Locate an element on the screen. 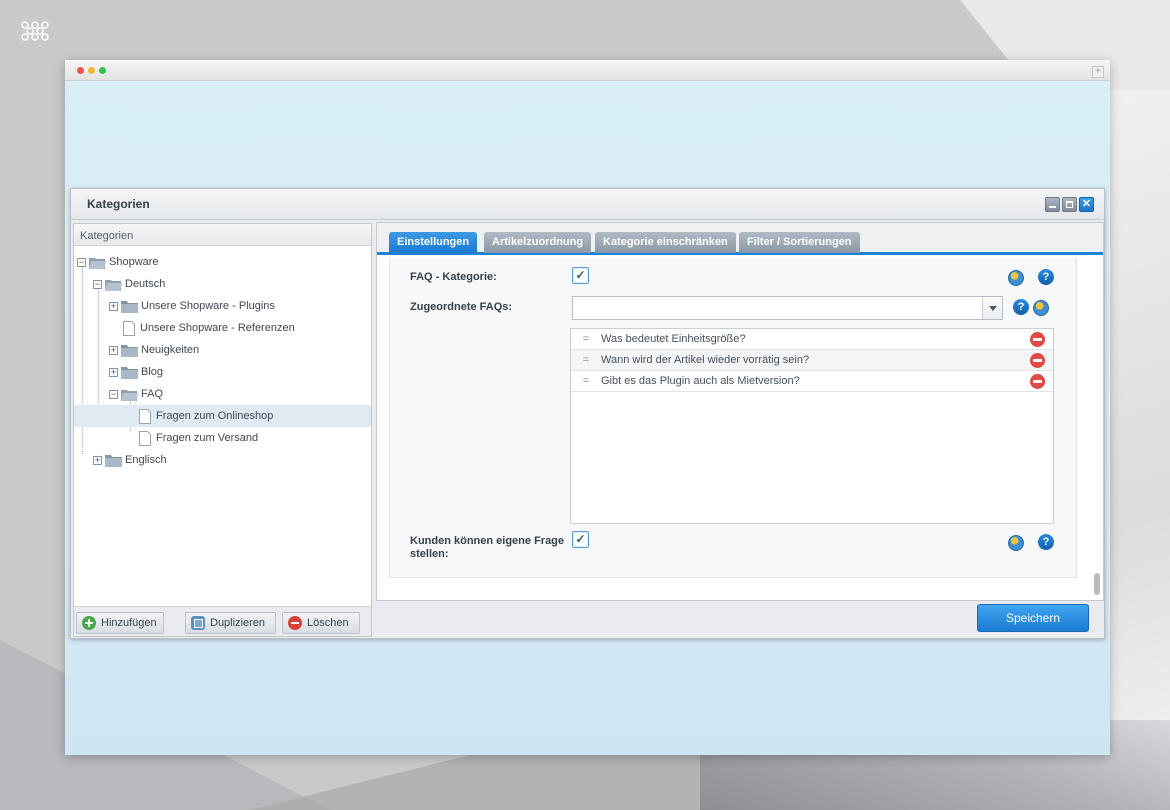 Image resolution: width=1170 pixels, height=810 pixels. tab-filter-sortierungen: Filter / Sortierungen is located at coordinates (799, 242).